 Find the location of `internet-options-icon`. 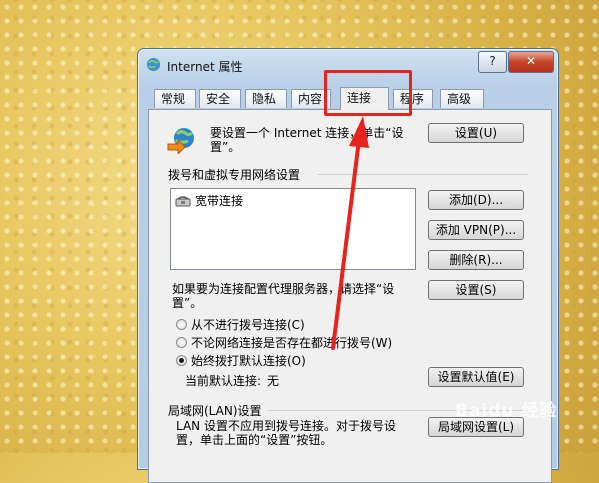

internet-options-icon is located at coordinates (153, 64).